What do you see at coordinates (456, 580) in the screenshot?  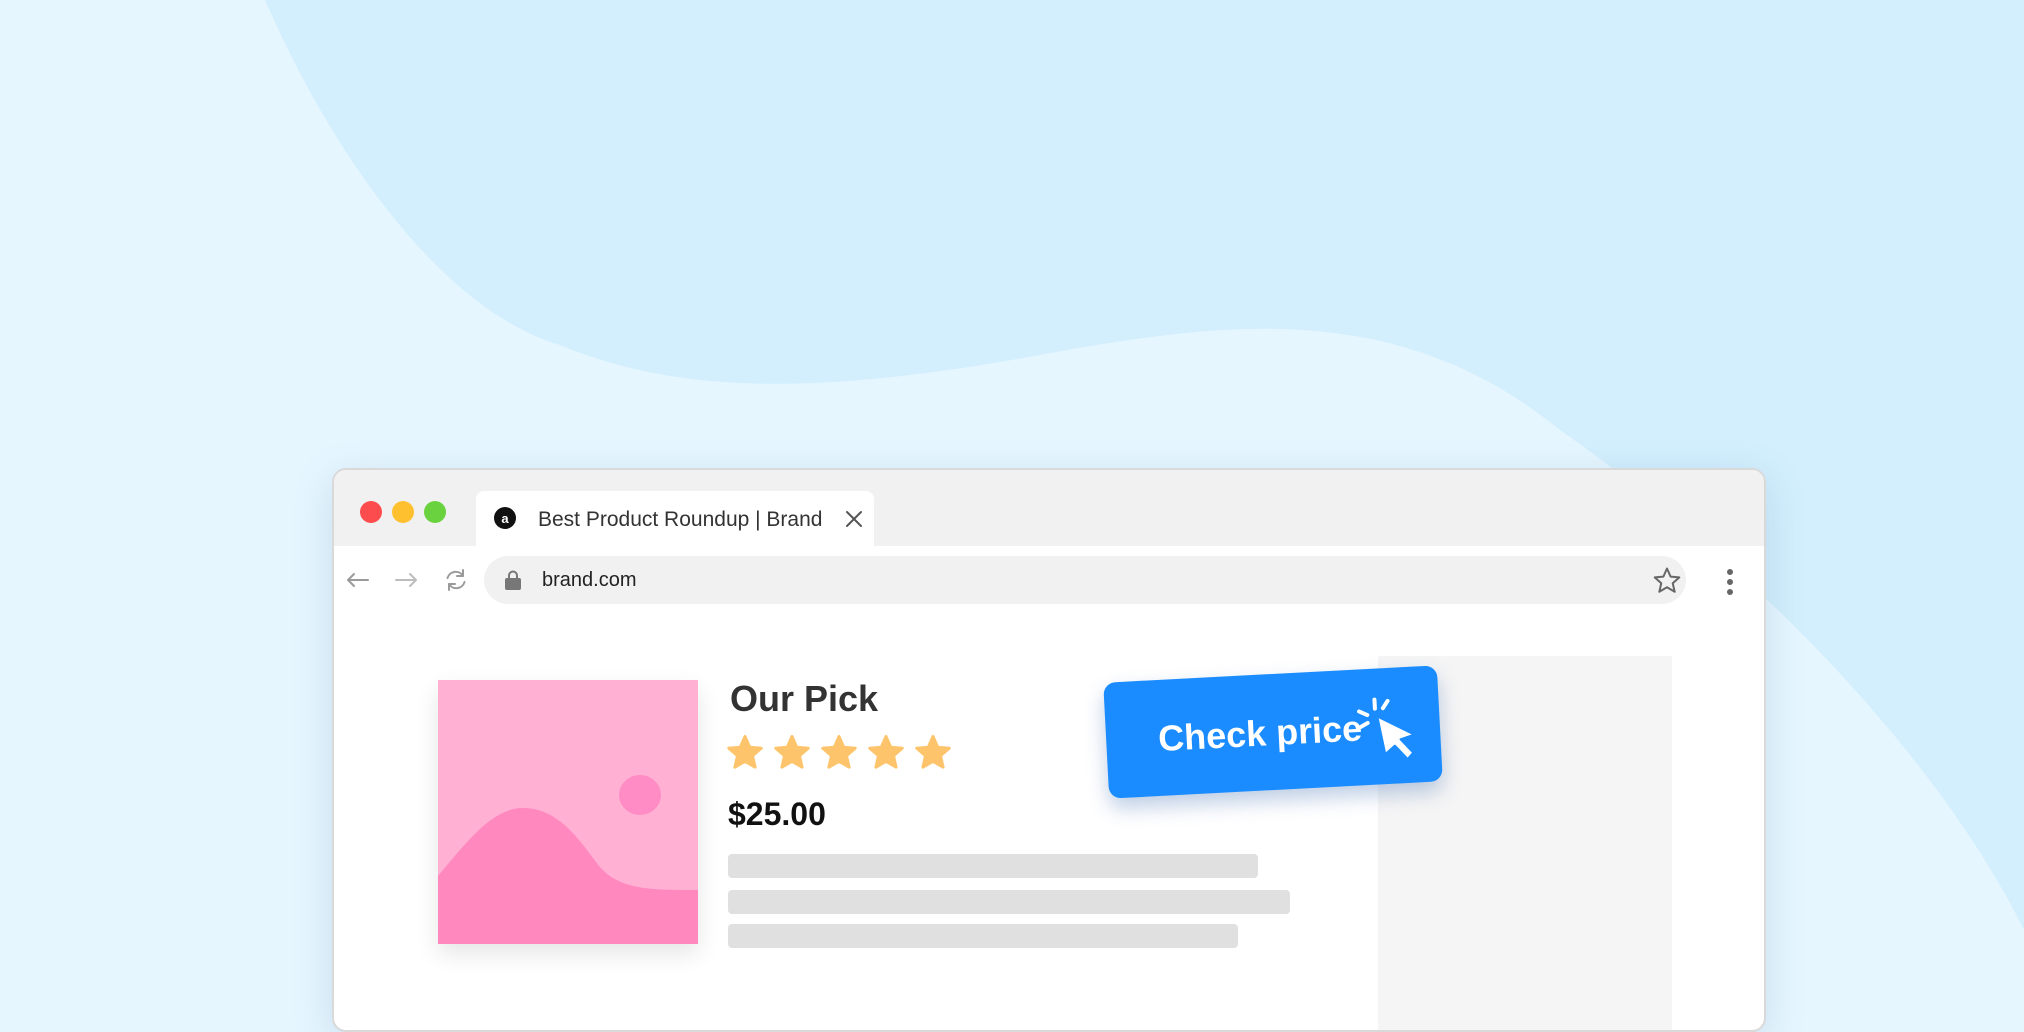 I see `reload-icon` at bounding box center [456, 580].